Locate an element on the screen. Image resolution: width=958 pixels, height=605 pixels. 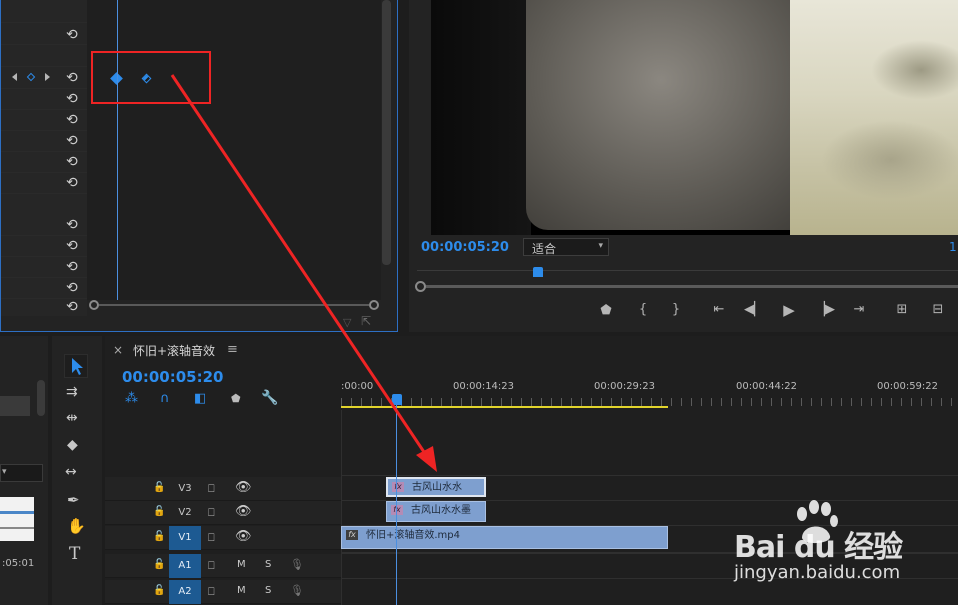
baidu-watermark: Bai du 经验 jingyan.baidu.com is located at coordinates (843, 545).